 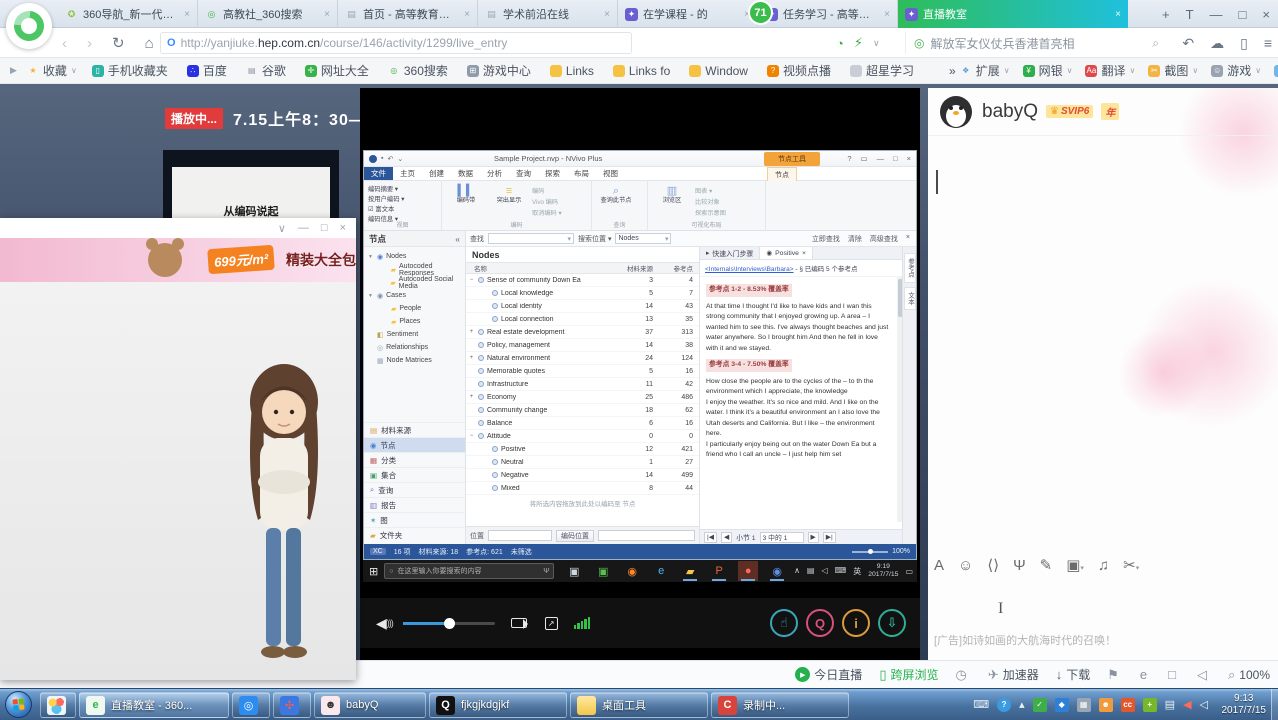 What do you see at coordinates (373, 571) in the screenshot?
I see `win10-start-icon: ⊞` at bounding box center [373, 571].